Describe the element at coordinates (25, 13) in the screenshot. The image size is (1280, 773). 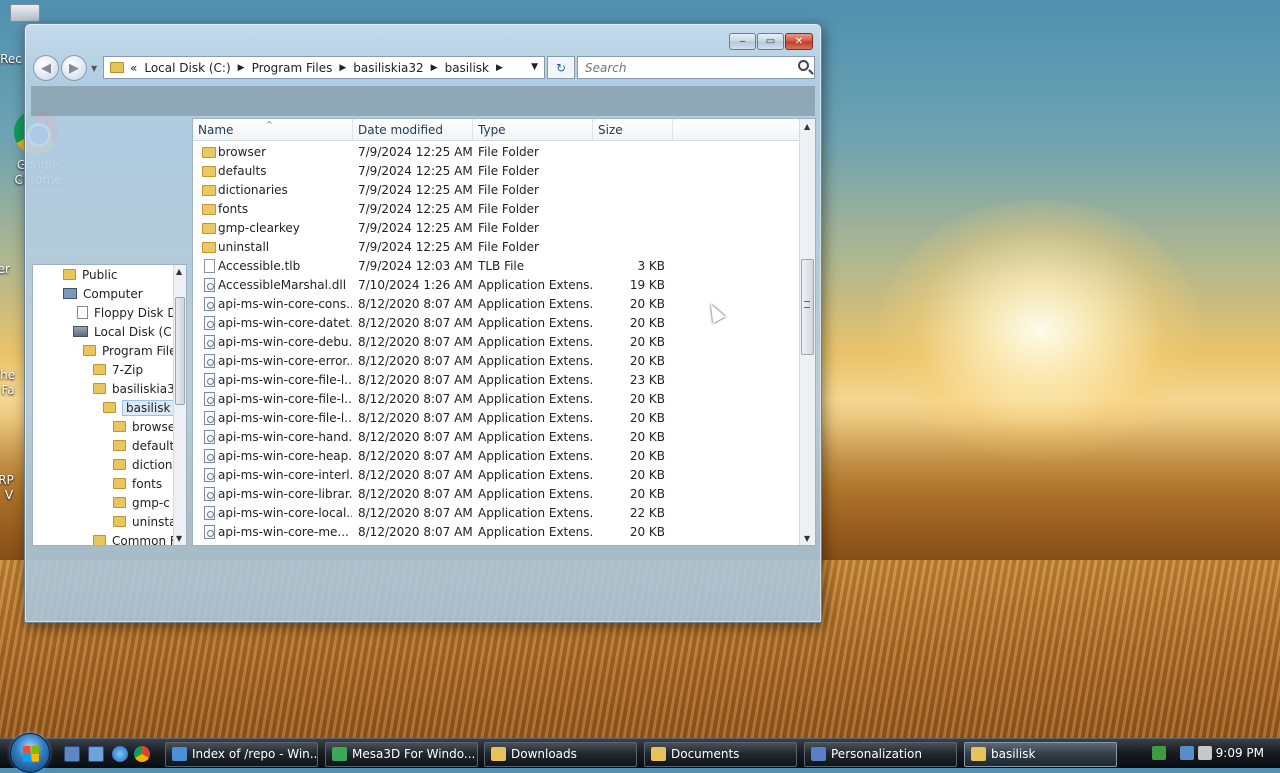
I see `recycle-bin-icon` at that location.